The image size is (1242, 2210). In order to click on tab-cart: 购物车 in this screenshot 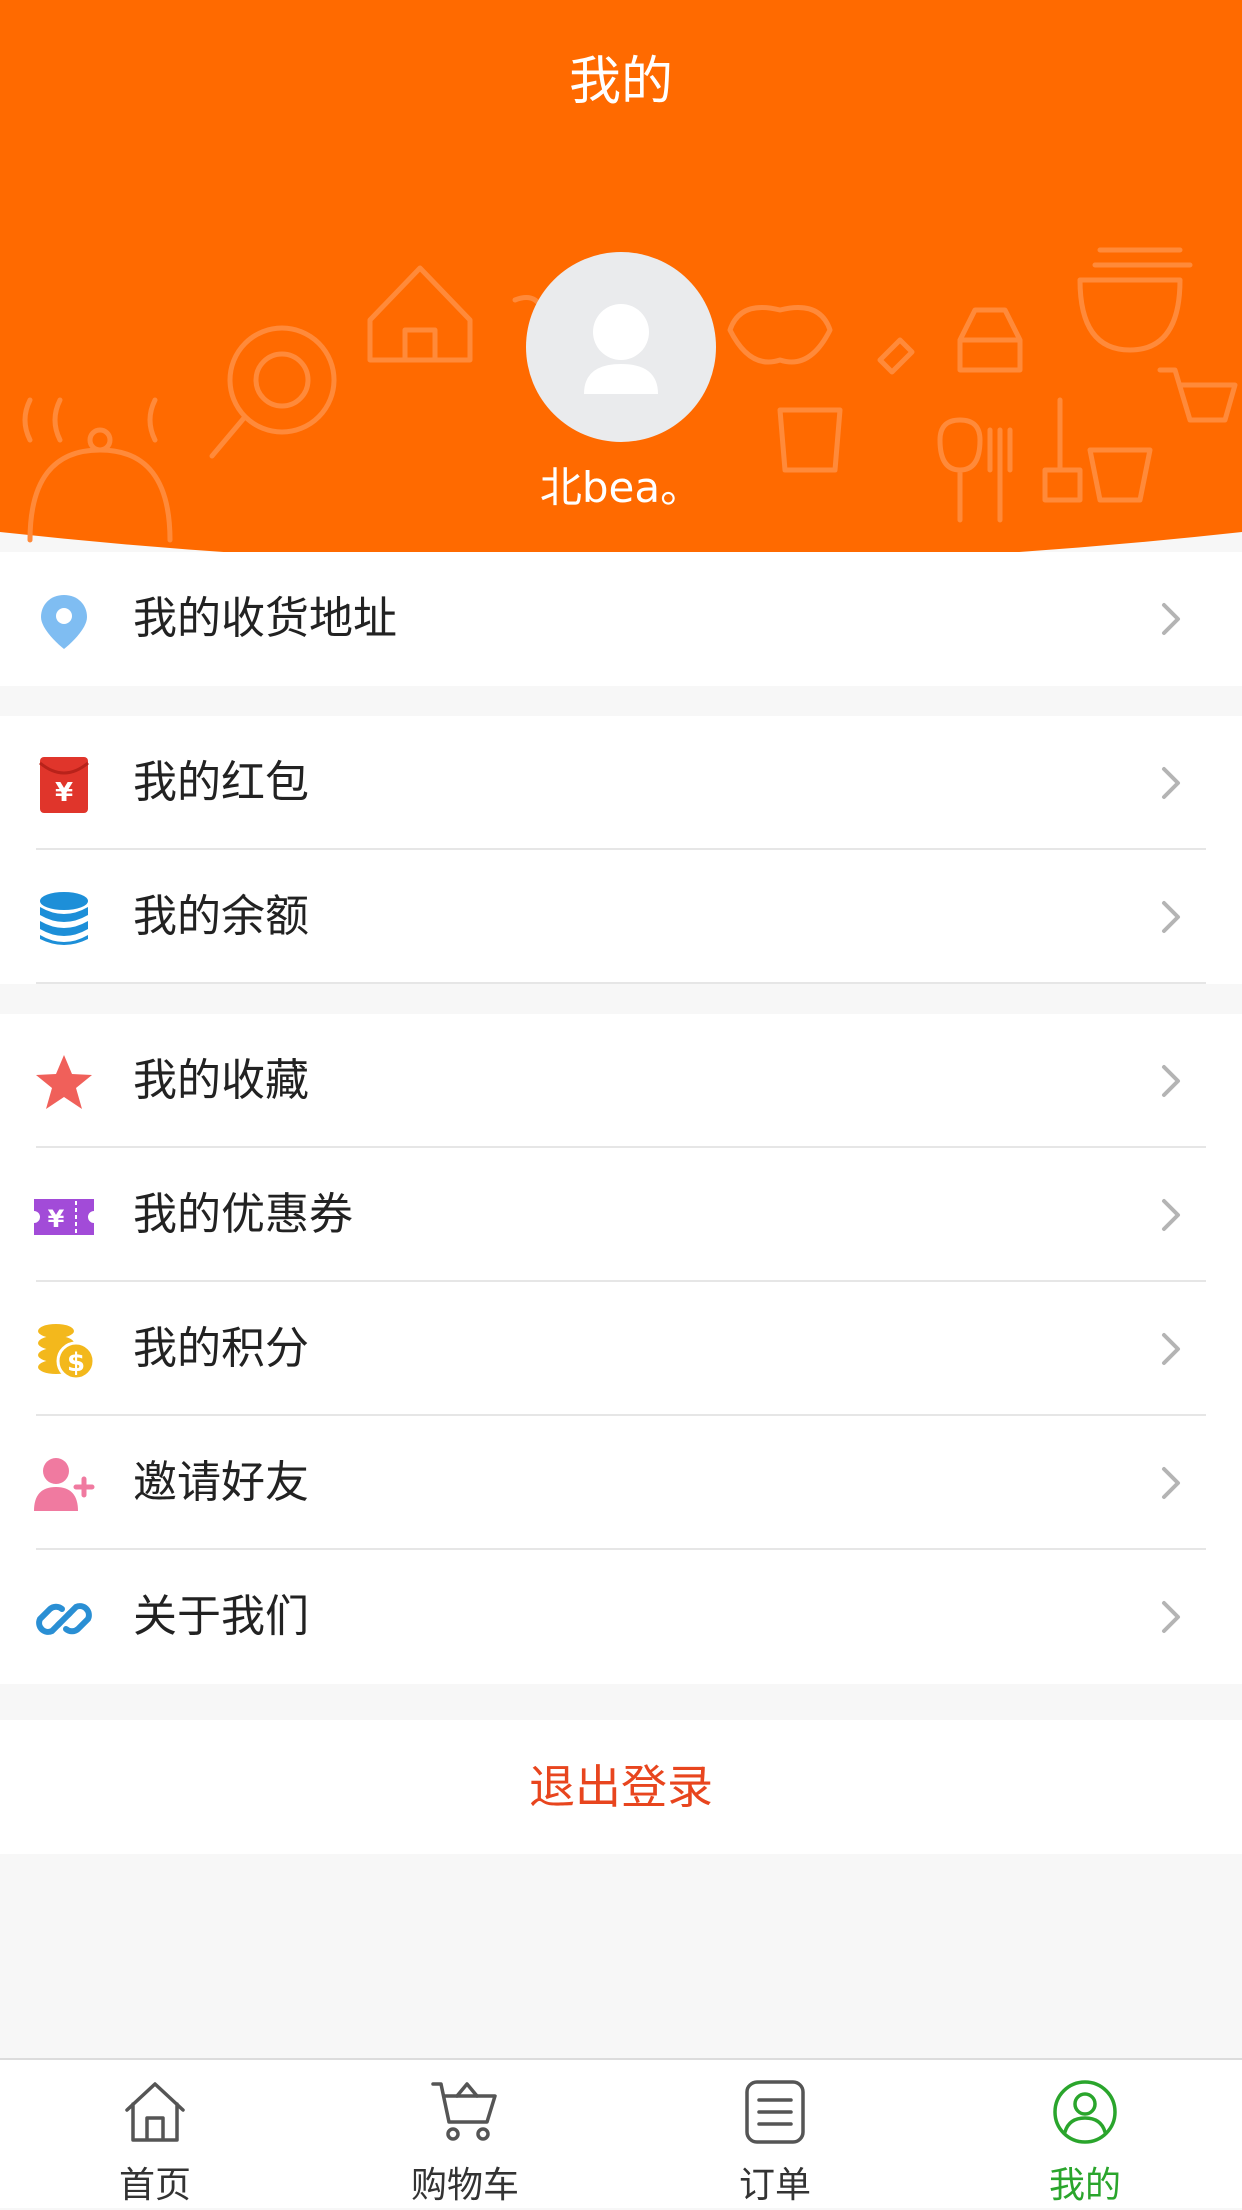, I will do `click(465, 2135)`.